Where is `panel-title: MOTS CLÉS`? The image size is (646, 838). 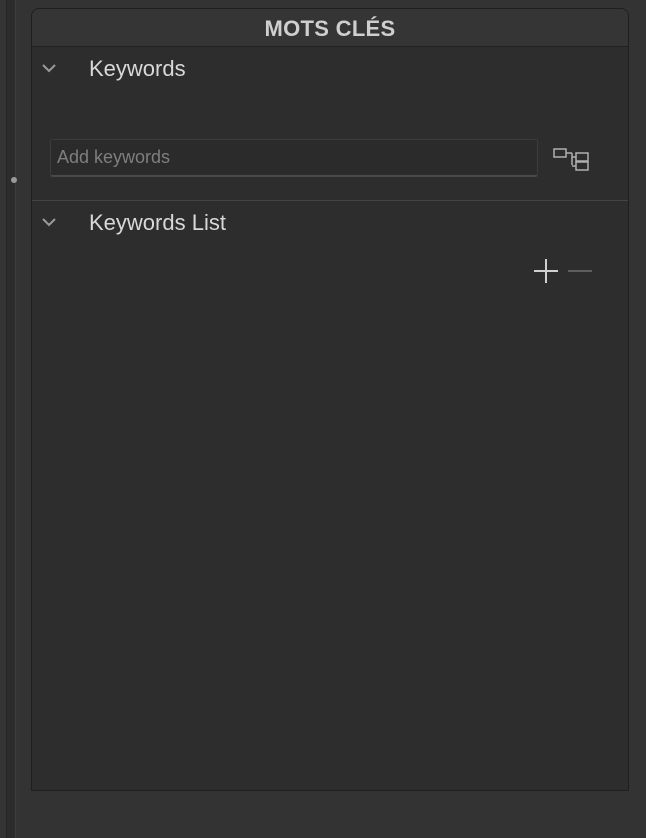 panel-title: MOTS CLÉS is located at coordinates (330, 28).